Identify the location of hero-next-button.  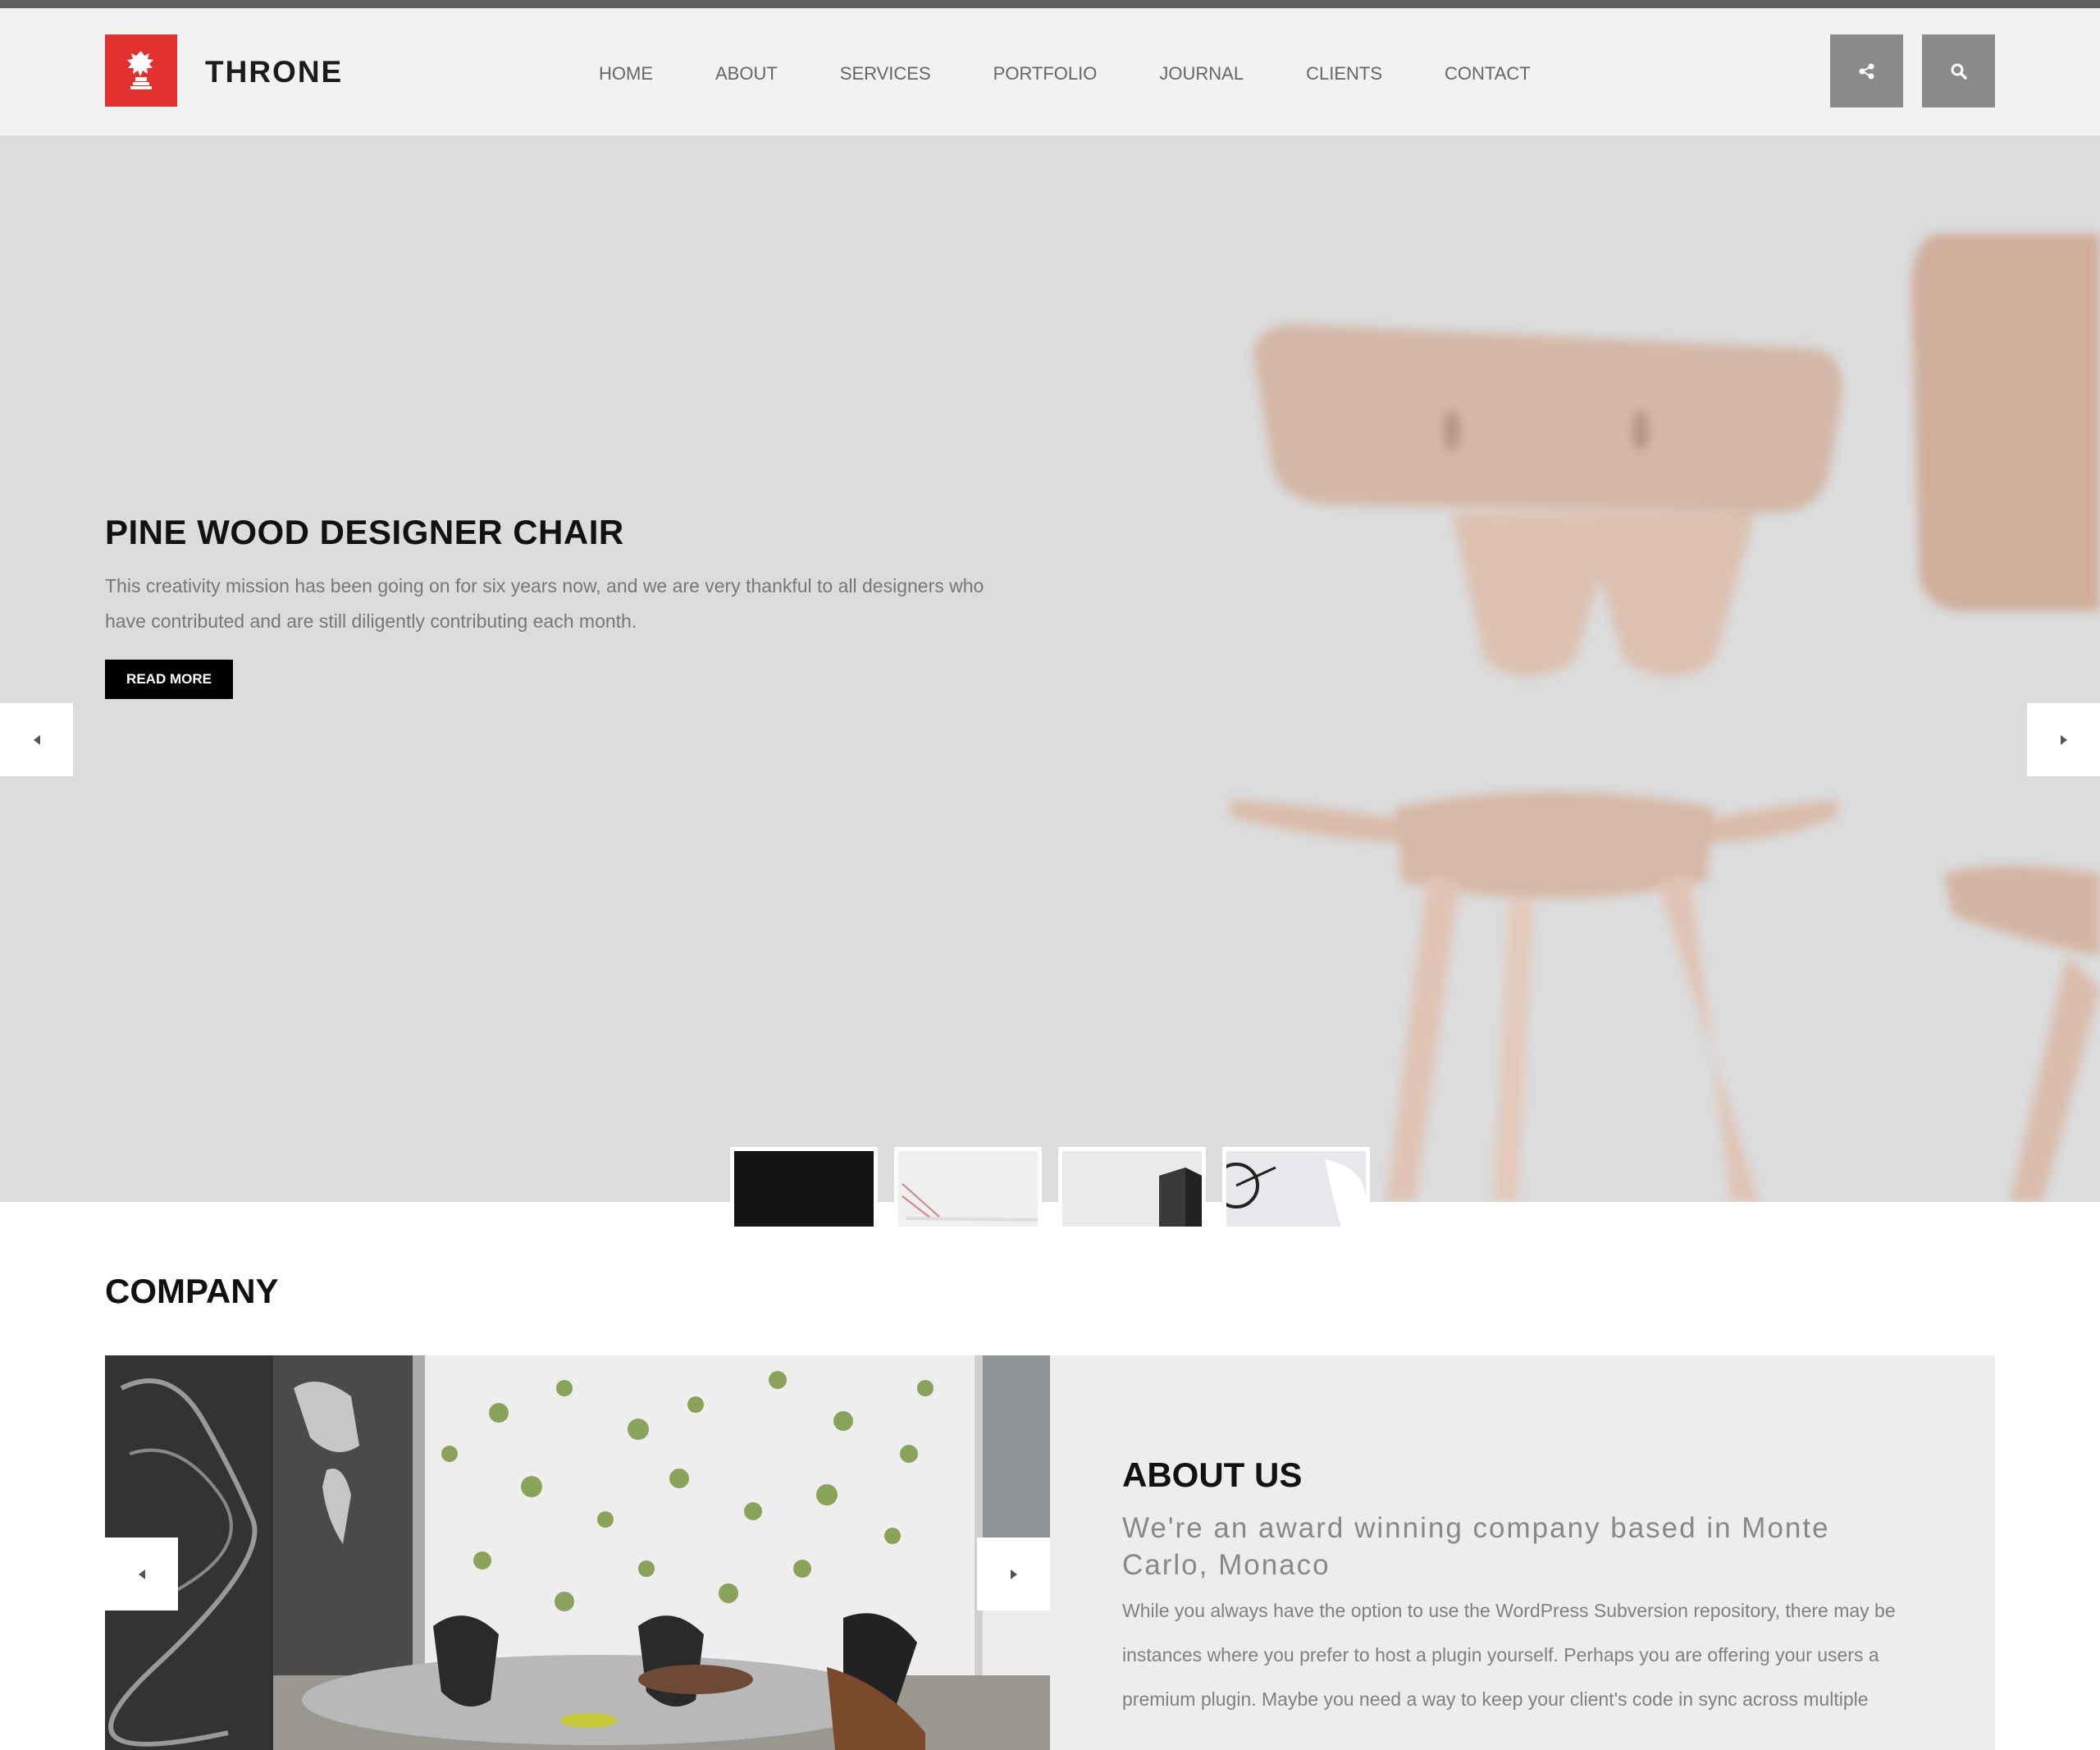
(2064, 739).